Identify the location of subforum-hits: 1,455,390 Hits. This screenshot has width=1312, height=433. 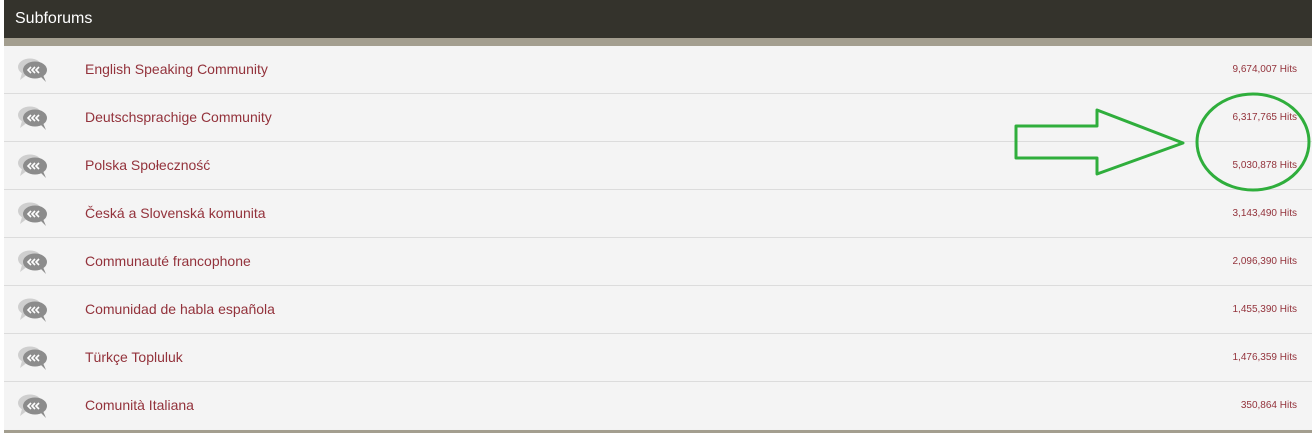
(1265, 309).